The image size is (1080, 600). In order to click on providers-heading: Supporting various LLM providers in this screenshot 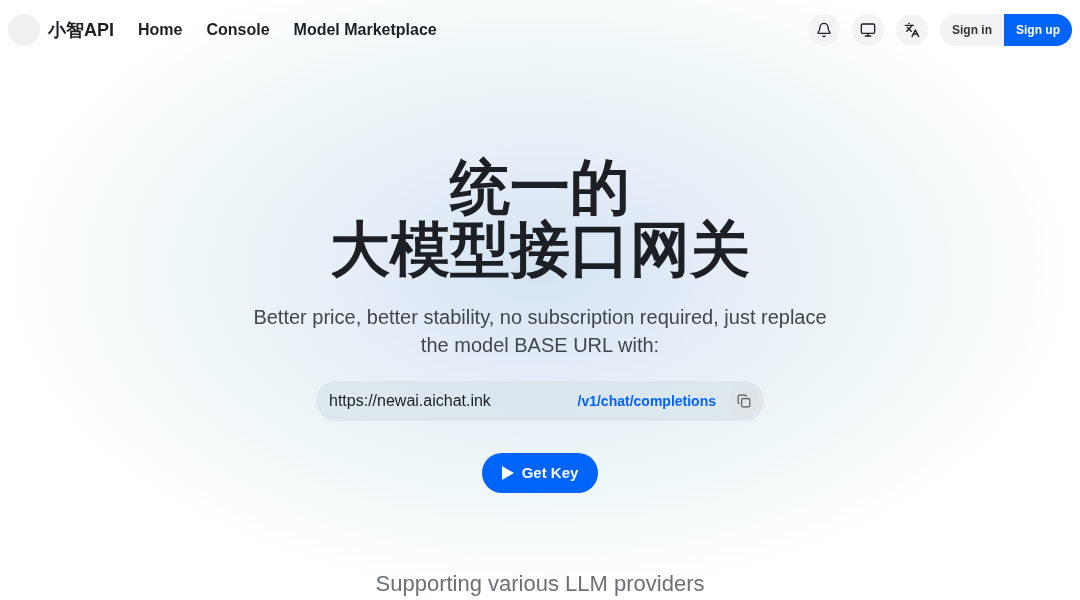, I will do `click(540, 584)`.